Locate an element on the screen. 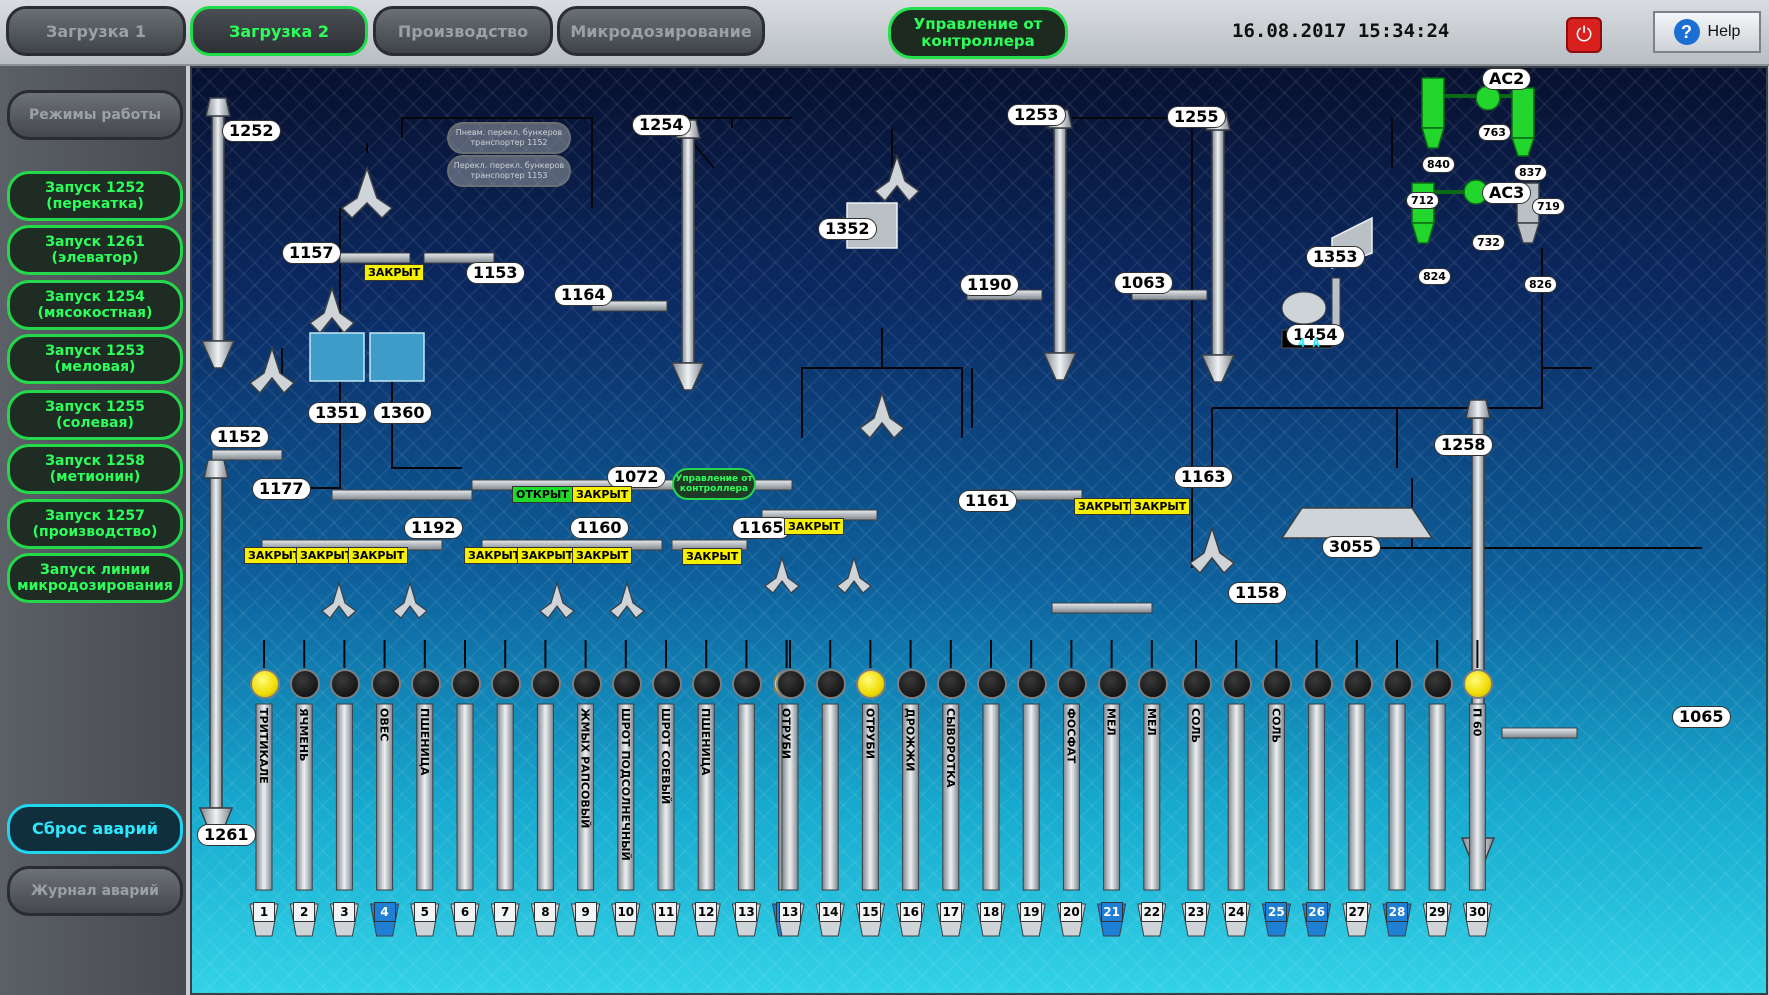 This screenshot has height=995, width=1769. silo-number: 1 is located at coordinates (264, 912).